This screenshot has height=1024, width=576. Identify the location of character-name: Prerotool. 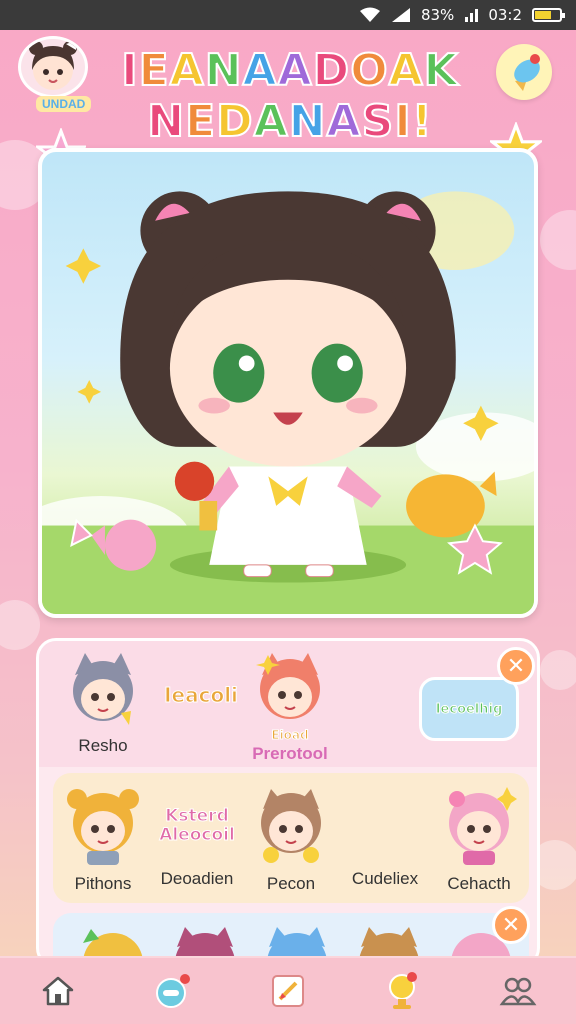
(290, 753).